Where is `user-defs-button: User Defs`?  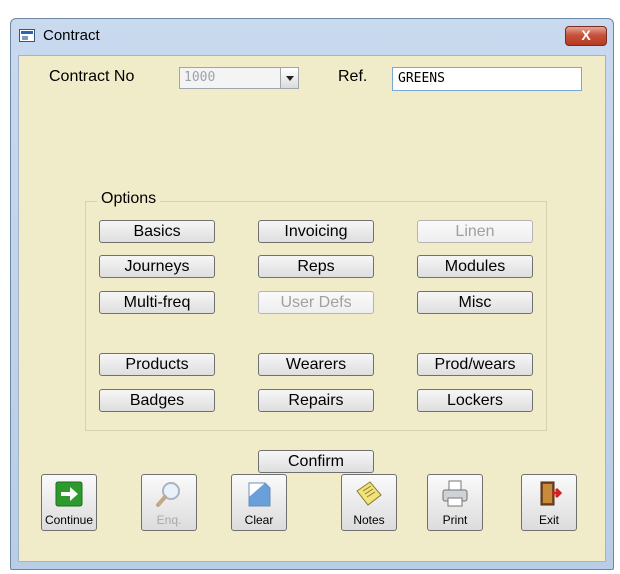 user-defs-button: User Defs is located at coordinates (316, 302).